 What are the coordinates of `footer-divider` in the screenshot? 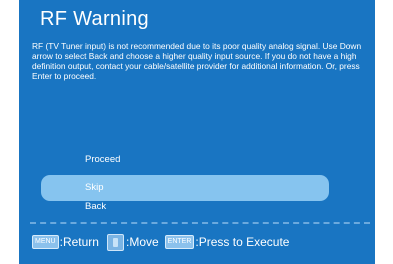 It's located at (200, 223).